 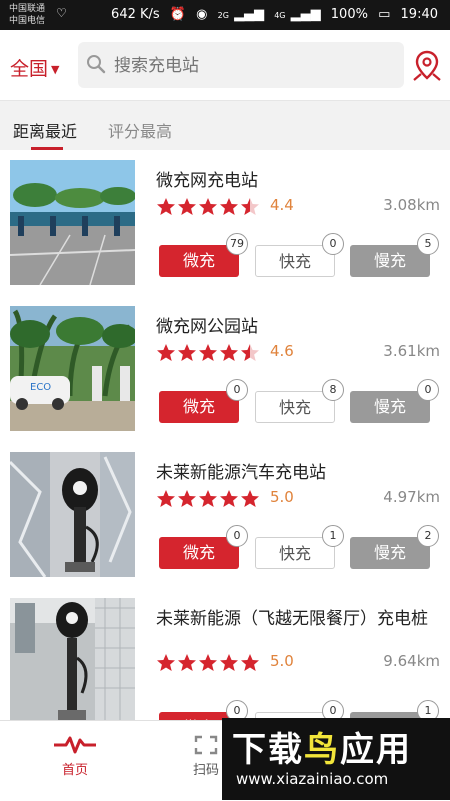 What do you see at coordinates (75, 756) in the screenshot?
I see `nav-home: 首页` at bounding box center [75, 756].